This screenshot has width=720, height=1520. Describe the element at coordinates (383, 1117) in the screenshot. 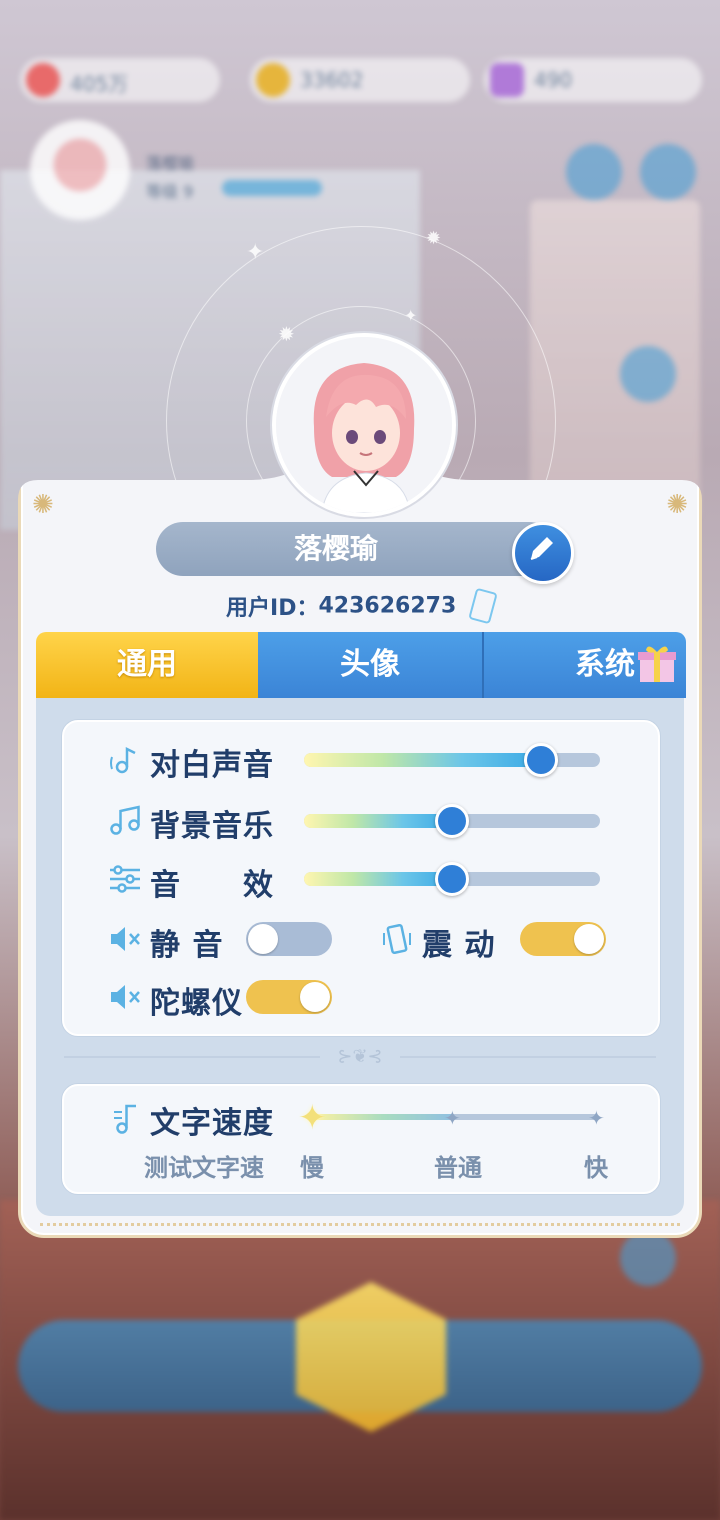

I see `speed-fill` at that location.